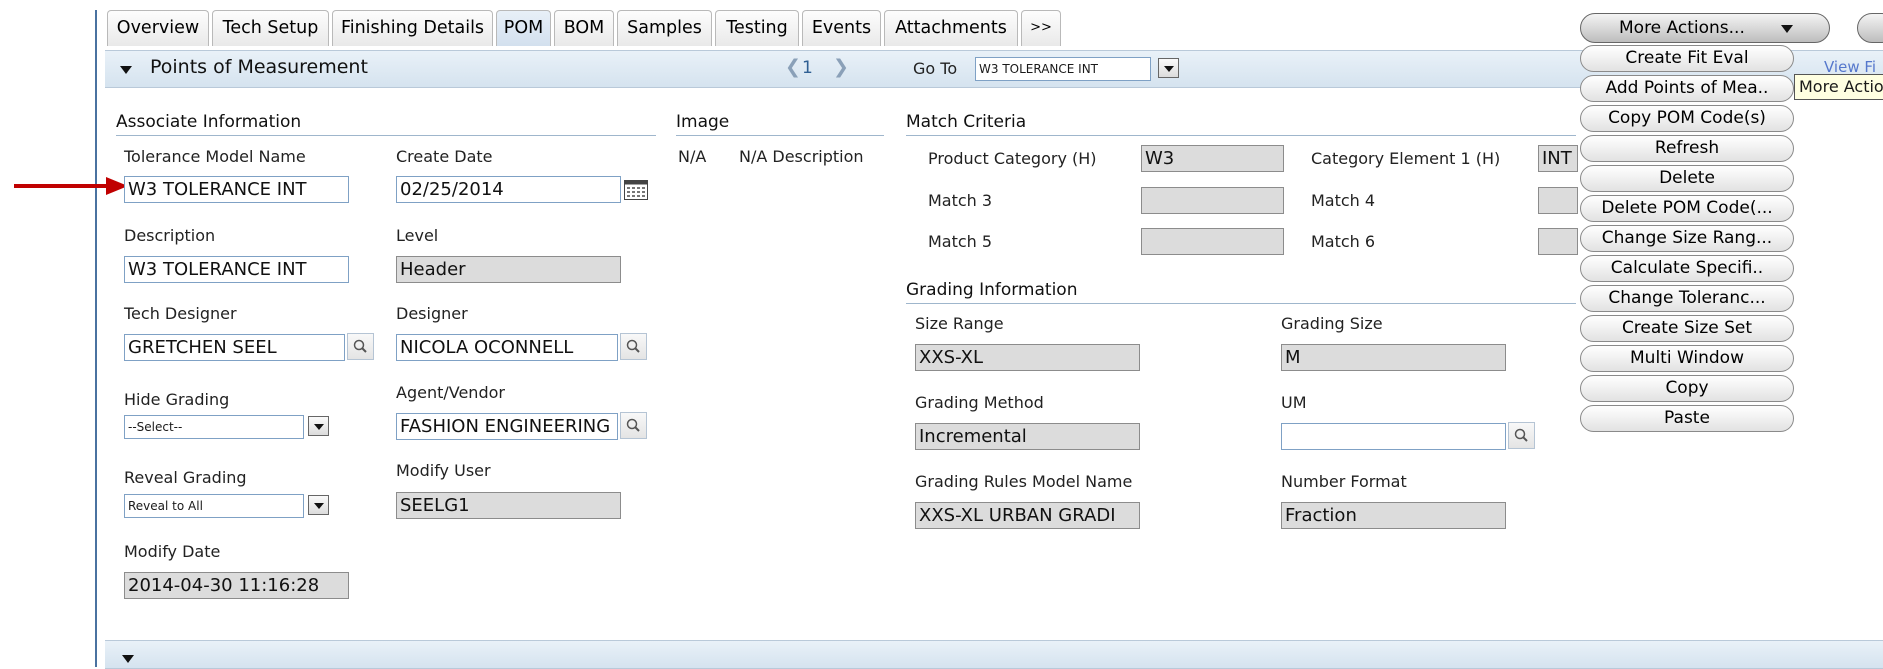 This screenshot has height=669, width=1883. I want to click on menu-paste: Paste, so click(1687, 418).